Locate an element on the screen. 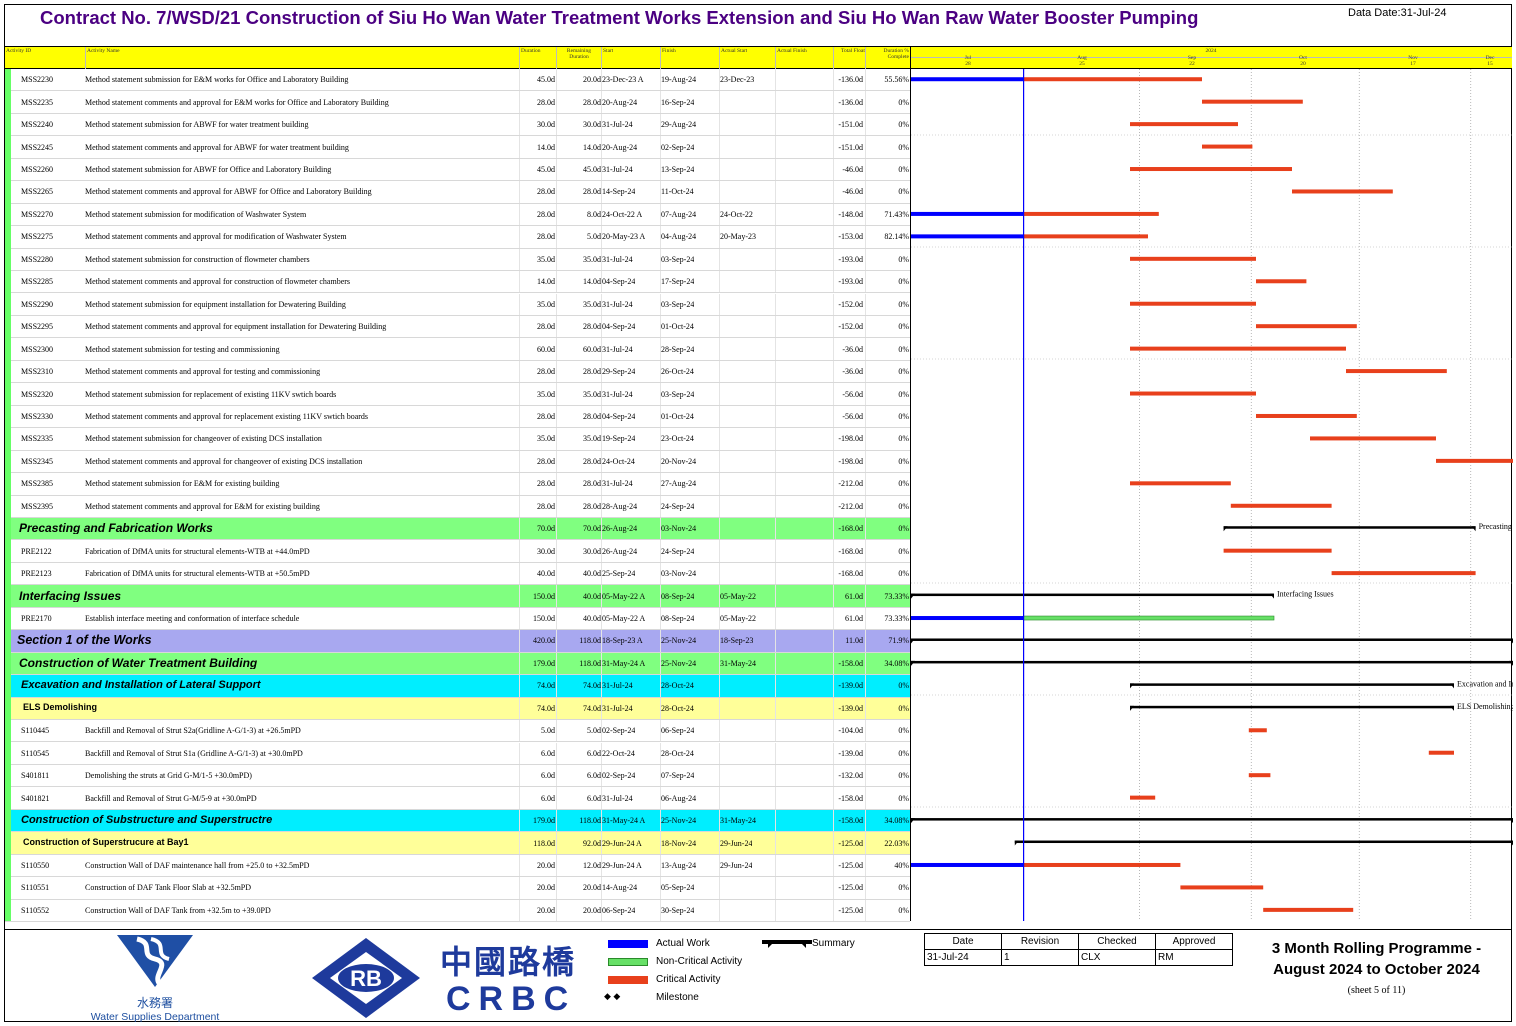 The width and height of the screenshot is (1516, 1026). cell-finish: 19-Aug-24 is located at coordinates (679, 80).